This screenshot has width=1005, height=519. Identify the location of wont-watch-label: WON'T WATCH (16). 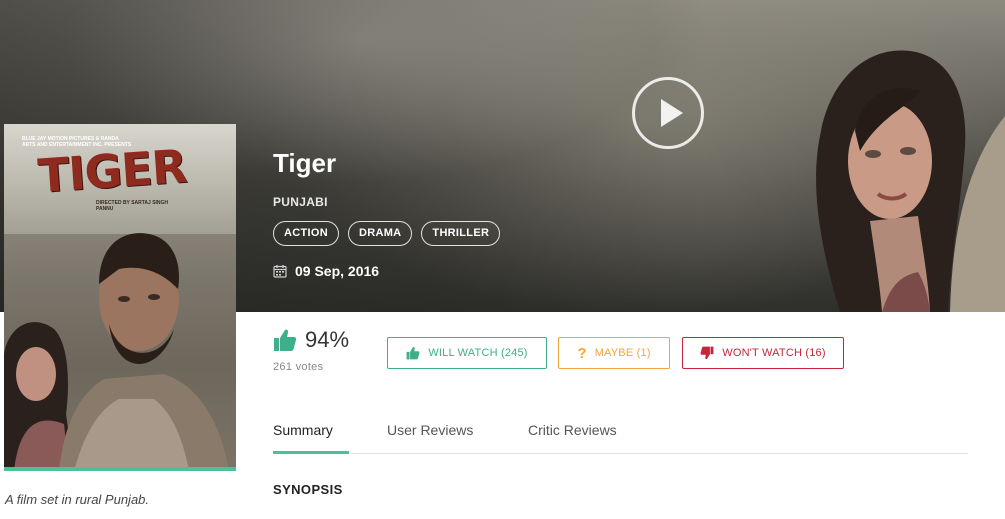
(774, 353).